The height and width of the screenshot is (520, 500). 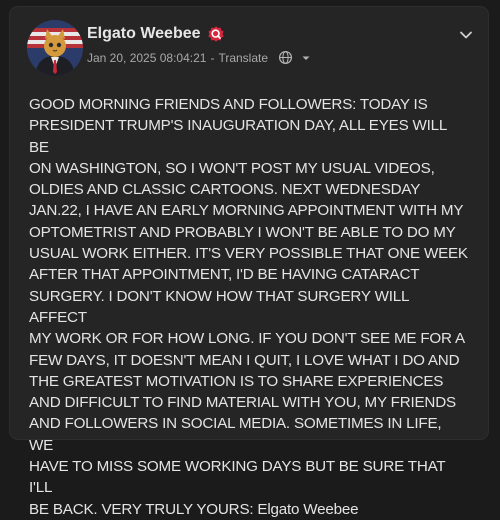 I want to click on chevron-down-icon, so click(x=466, y=35).